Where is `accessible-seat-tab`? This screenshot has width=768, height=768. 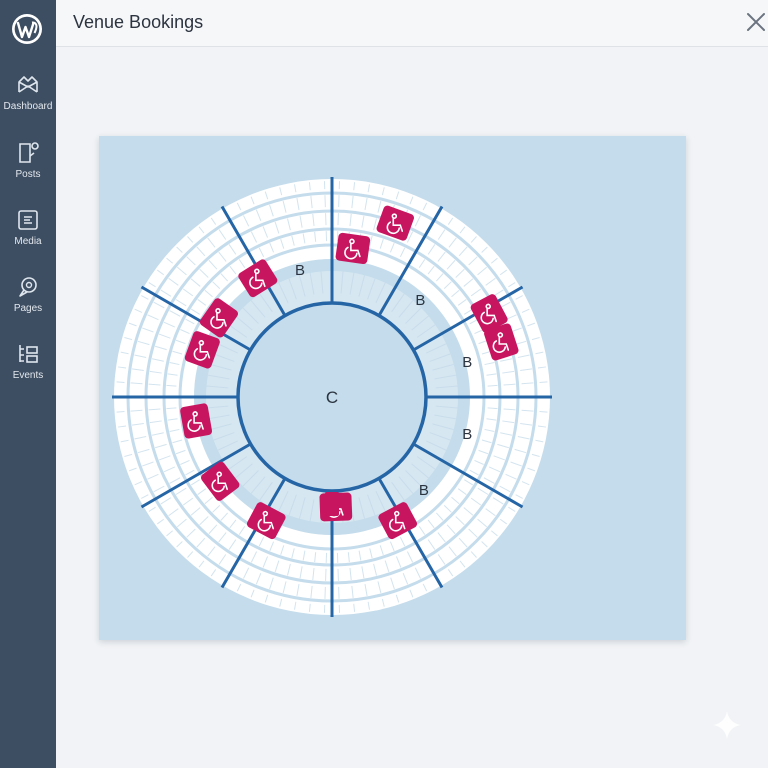
accessible-seat-tab is located at coordinates (332, 504).